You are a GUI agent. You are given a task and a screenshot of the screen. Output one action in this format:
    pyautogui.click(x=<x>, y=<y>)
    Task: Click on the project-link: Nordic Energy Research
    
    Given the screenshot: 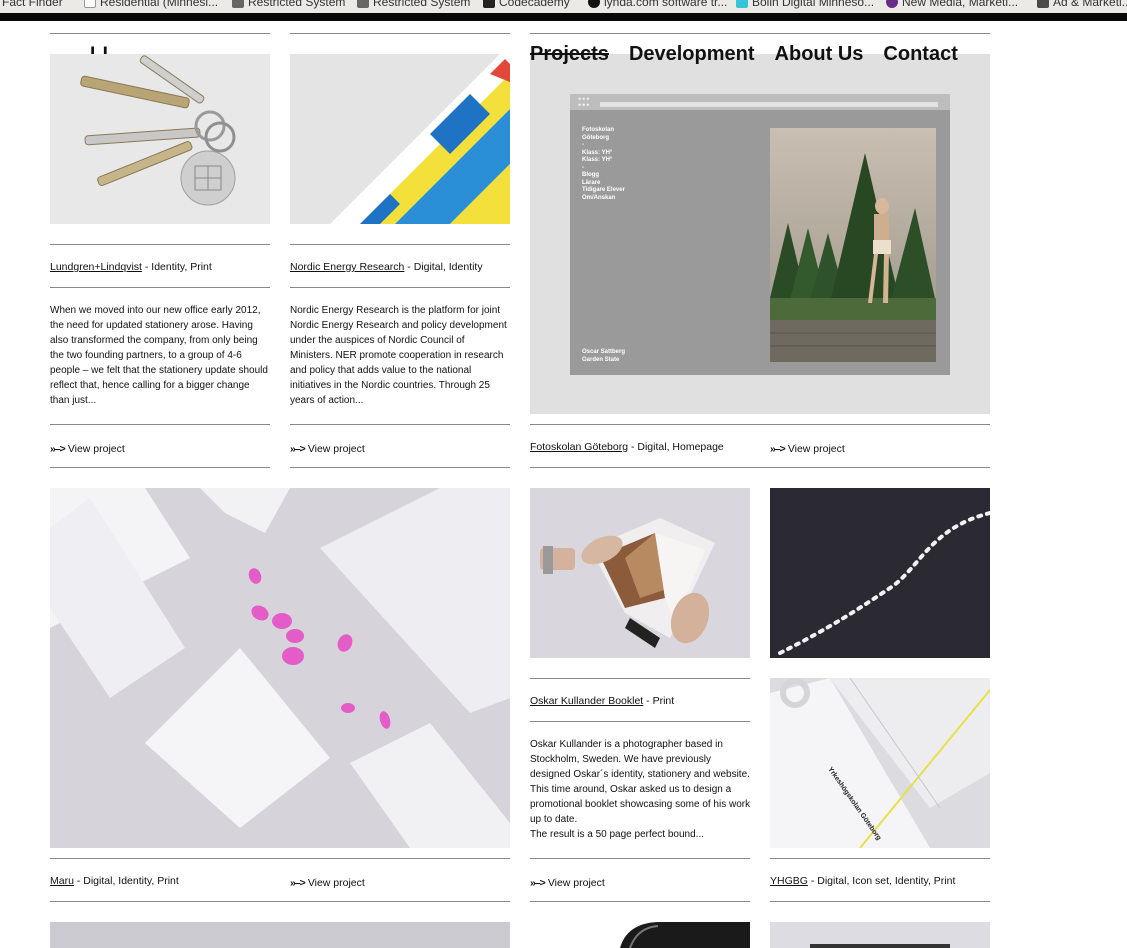 What is the action you would take?
    pyautogui.click(x=347, y=267)
    